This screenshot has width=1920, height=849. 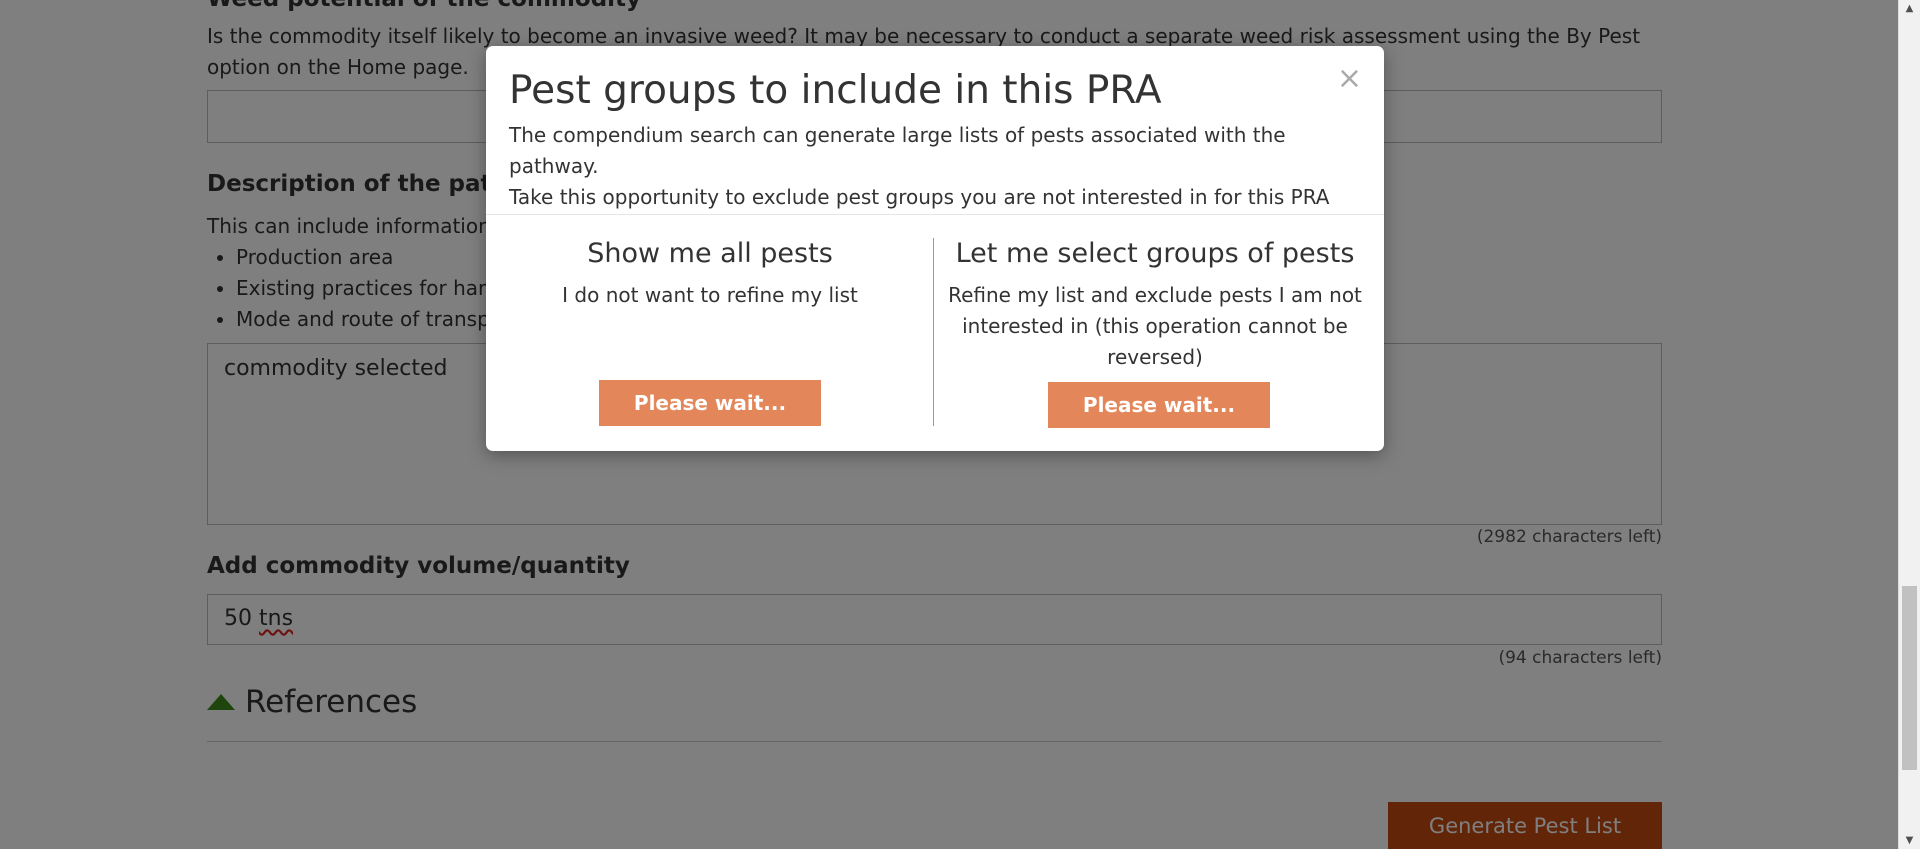 What do you see at coordinates (835, 90) in the screenshot?
I see `modal-title: Pest groups to include in this PRA` at bounding box center [835, 90].